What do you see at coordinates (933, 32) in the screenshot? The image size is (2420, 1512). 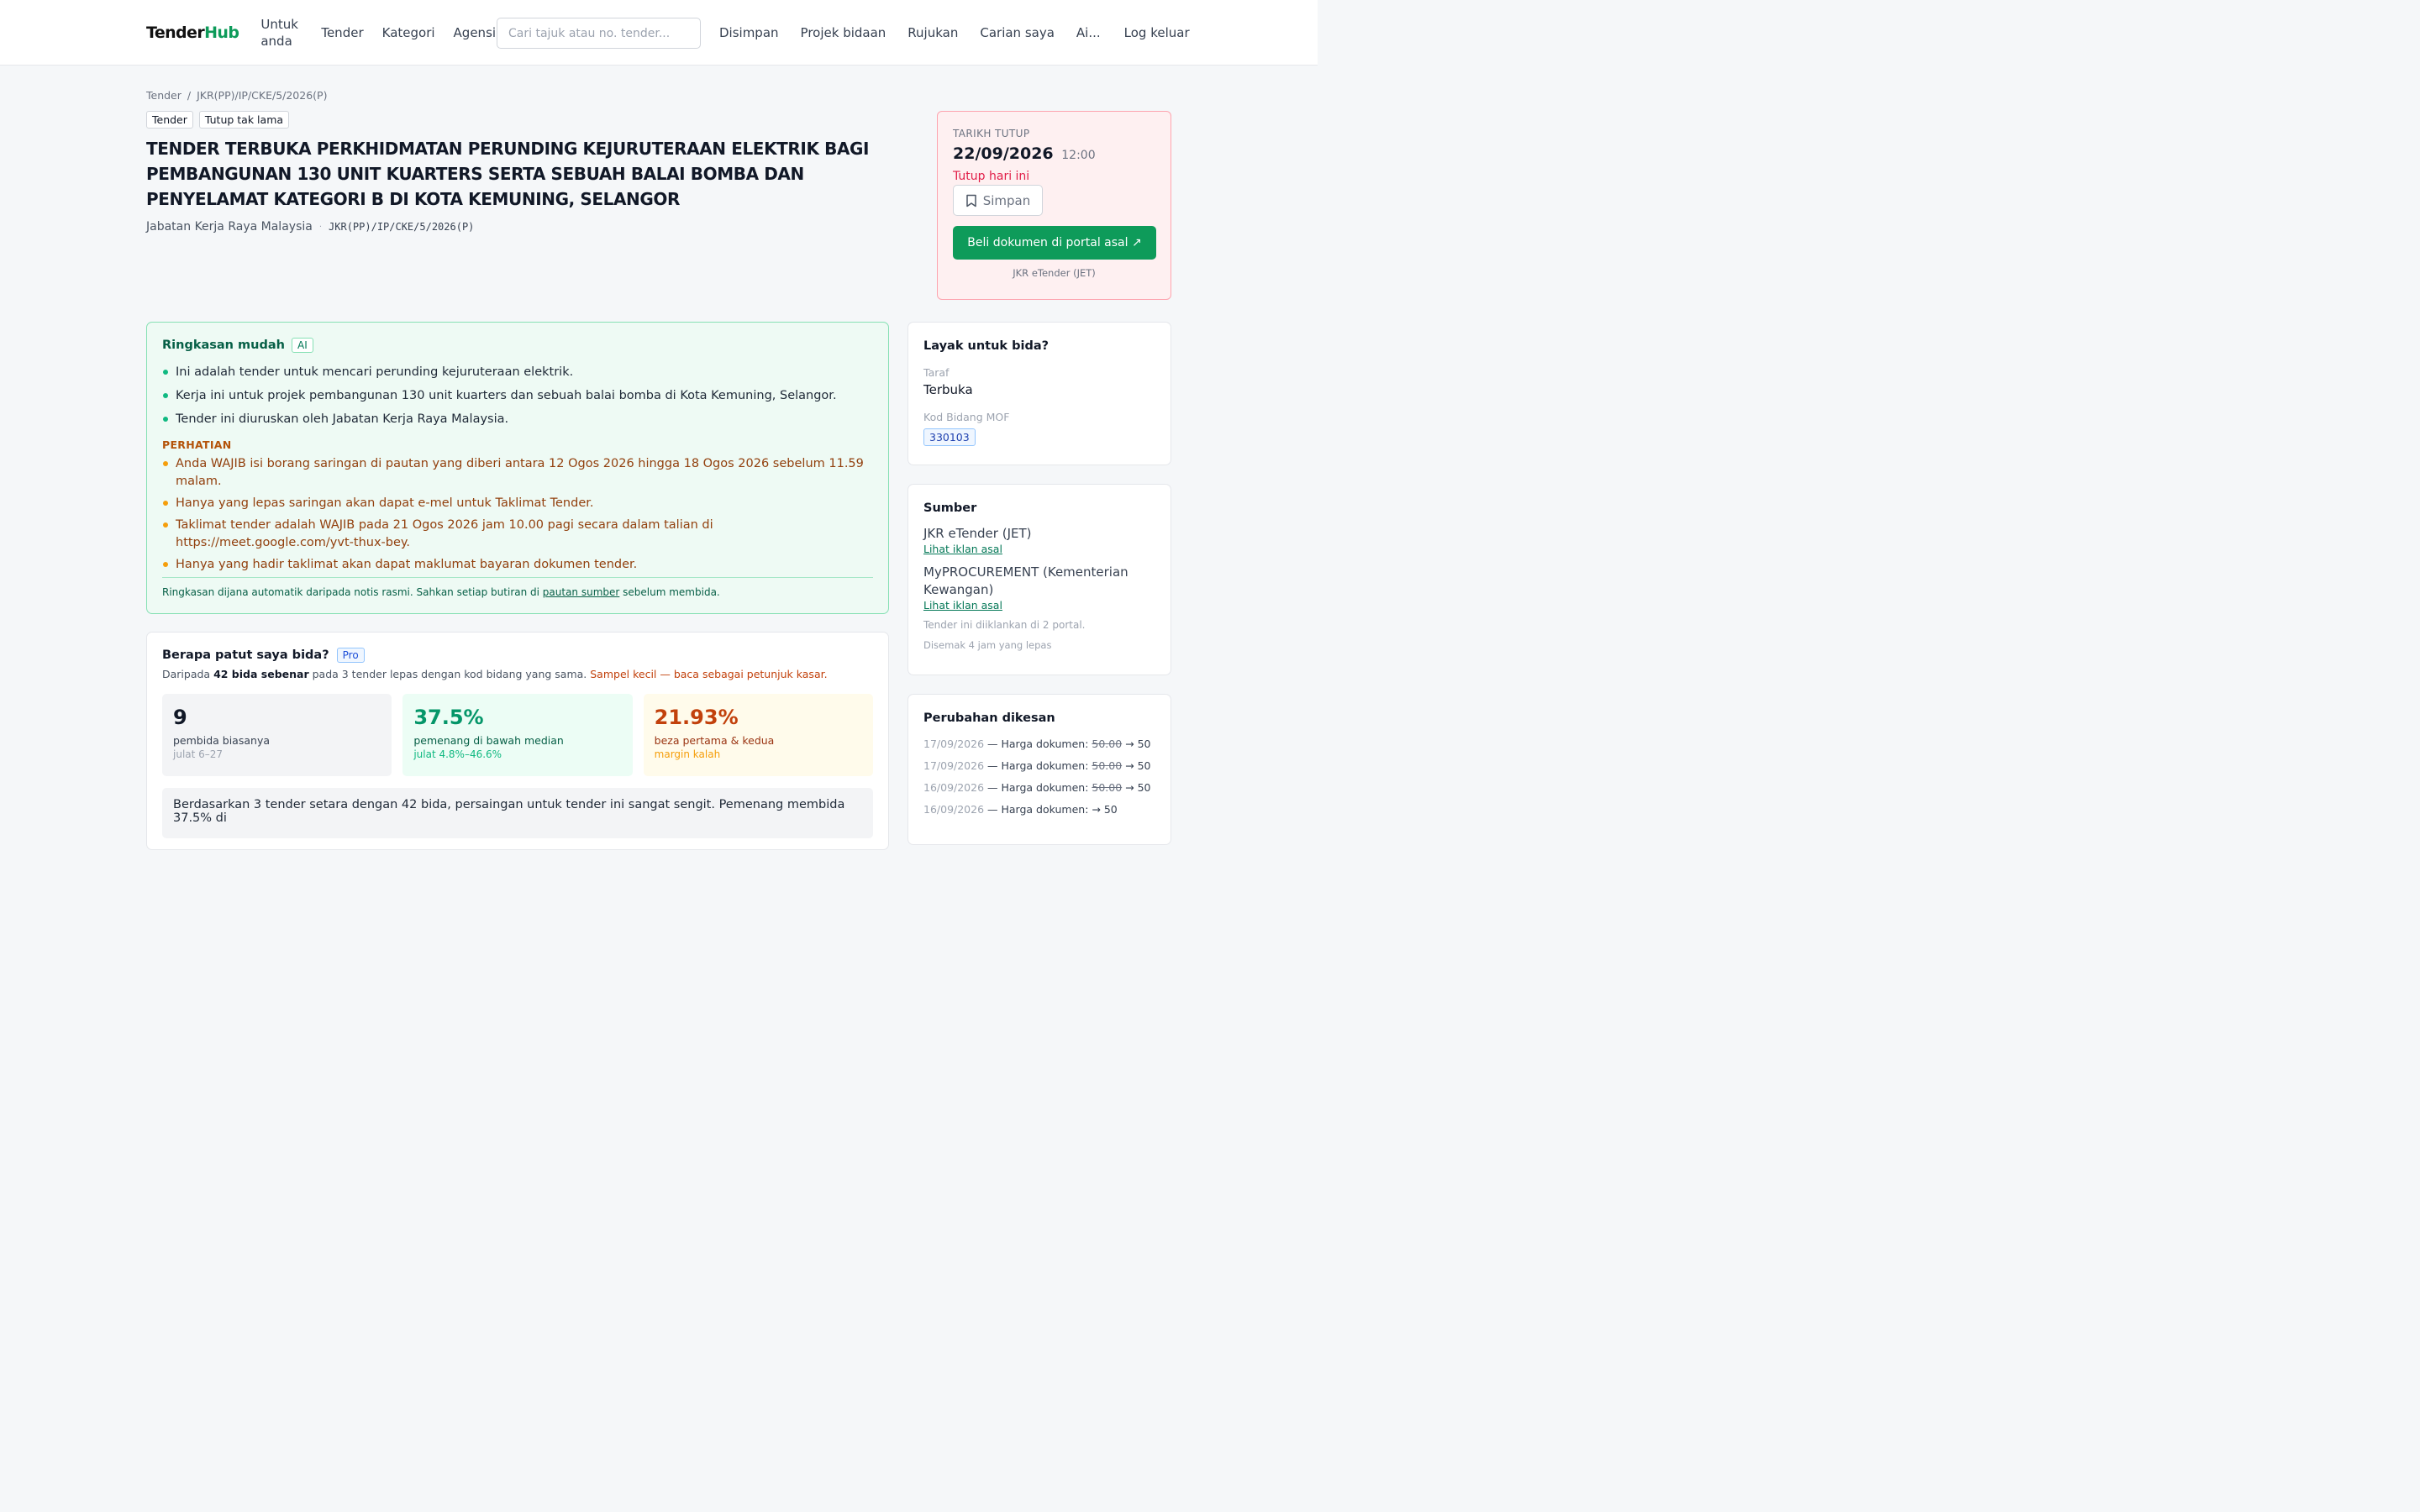 I see `nav-referrals: Rujukan` at bounding box center [933, 32].